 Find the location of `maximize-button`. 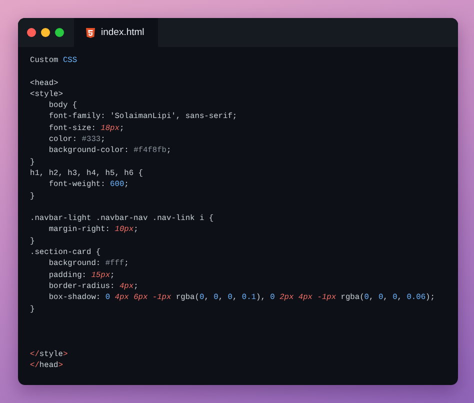

maximize-button is located at coordinates (59, 32).